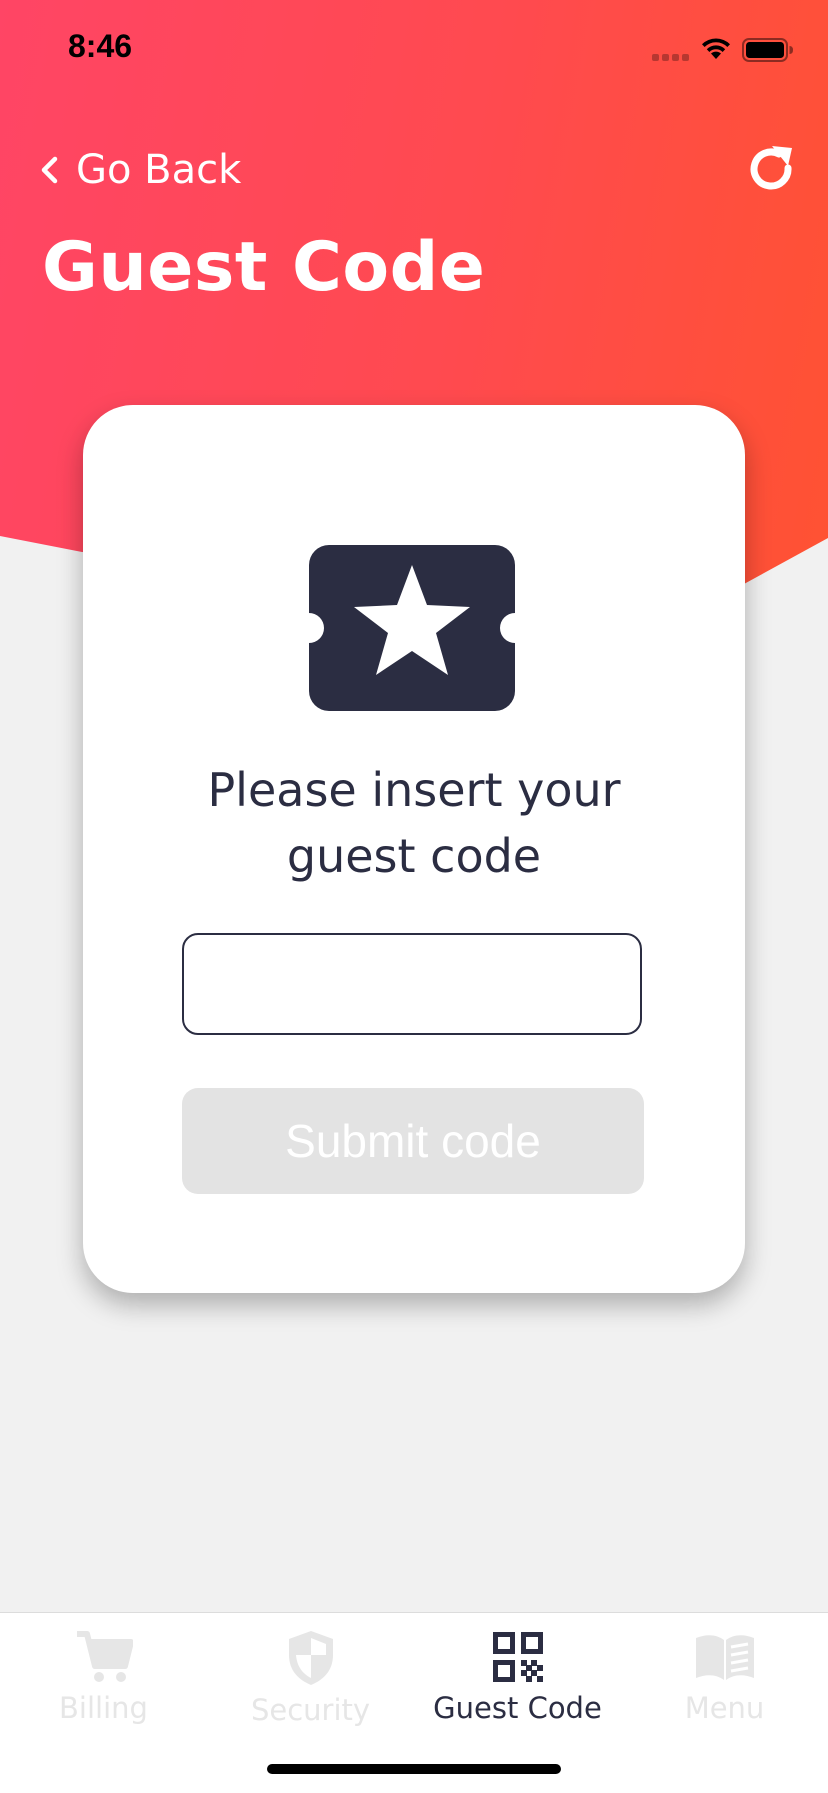 The height and width of the screenshot is (1793, 828). What do you see at coordinates (414, 50) in the screenshot?
I see `status-bar: 8:46` at bounding box center [414, 50].